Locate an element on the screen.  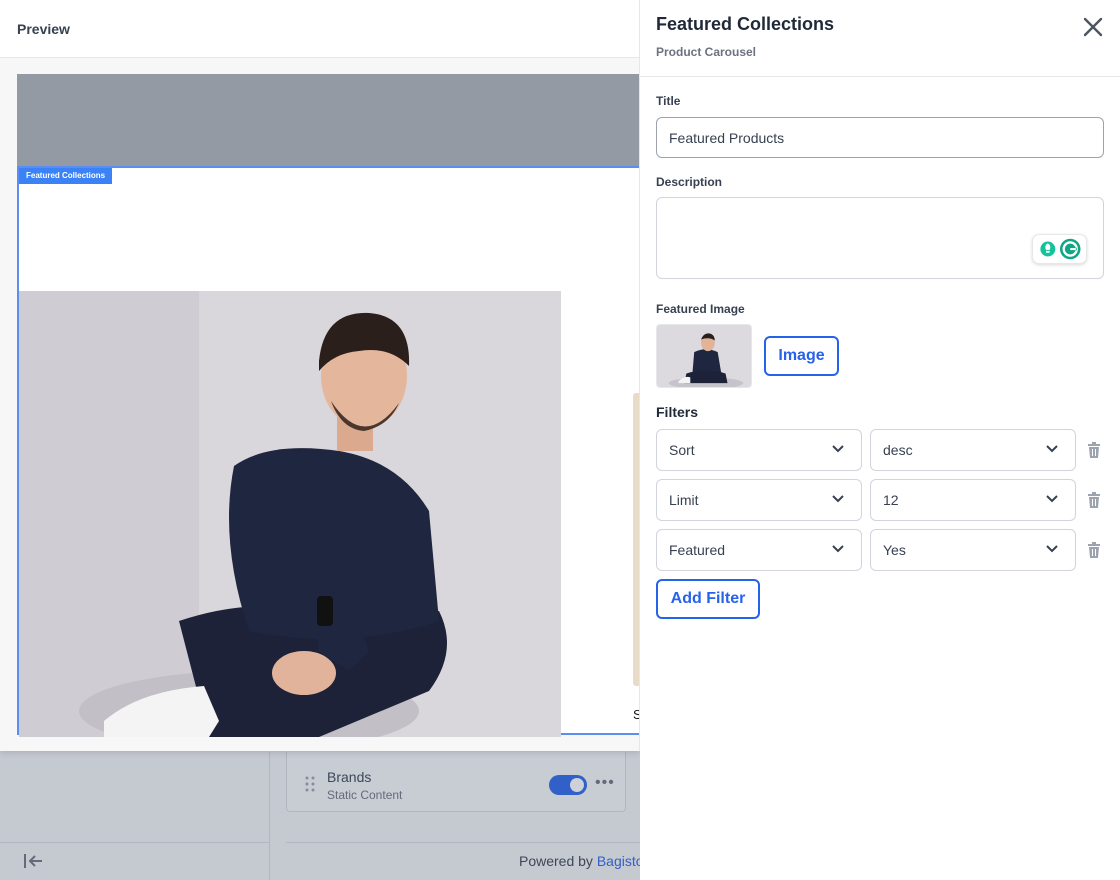
description-label: Description is located at coordinates (689, 182).